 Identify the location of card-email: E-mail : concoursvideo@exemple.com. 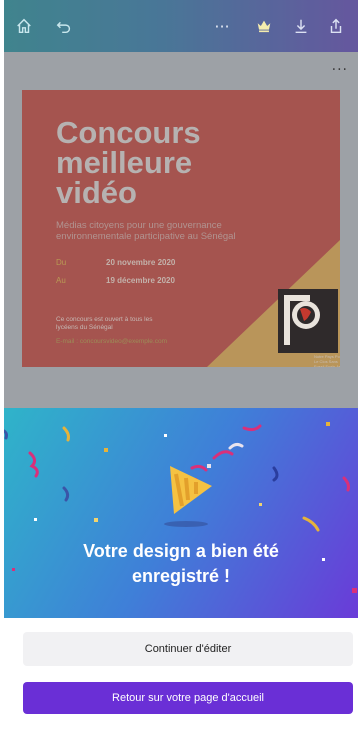
(112, 341).